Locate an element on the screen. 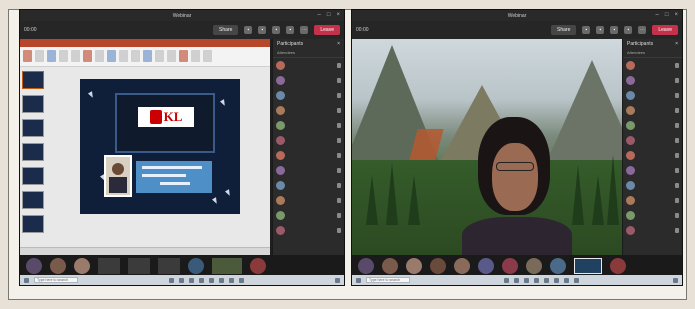 Image resolution: width=695 pixels, height=309 pixels. right-leave-button: Leave is located at coordinates (665, 30).